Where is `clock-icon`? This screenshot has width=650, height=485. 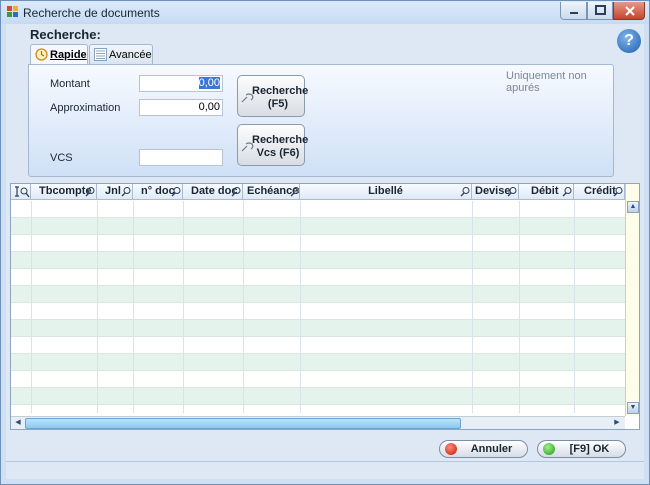
clock-icon is located at coordinates (41, 54).